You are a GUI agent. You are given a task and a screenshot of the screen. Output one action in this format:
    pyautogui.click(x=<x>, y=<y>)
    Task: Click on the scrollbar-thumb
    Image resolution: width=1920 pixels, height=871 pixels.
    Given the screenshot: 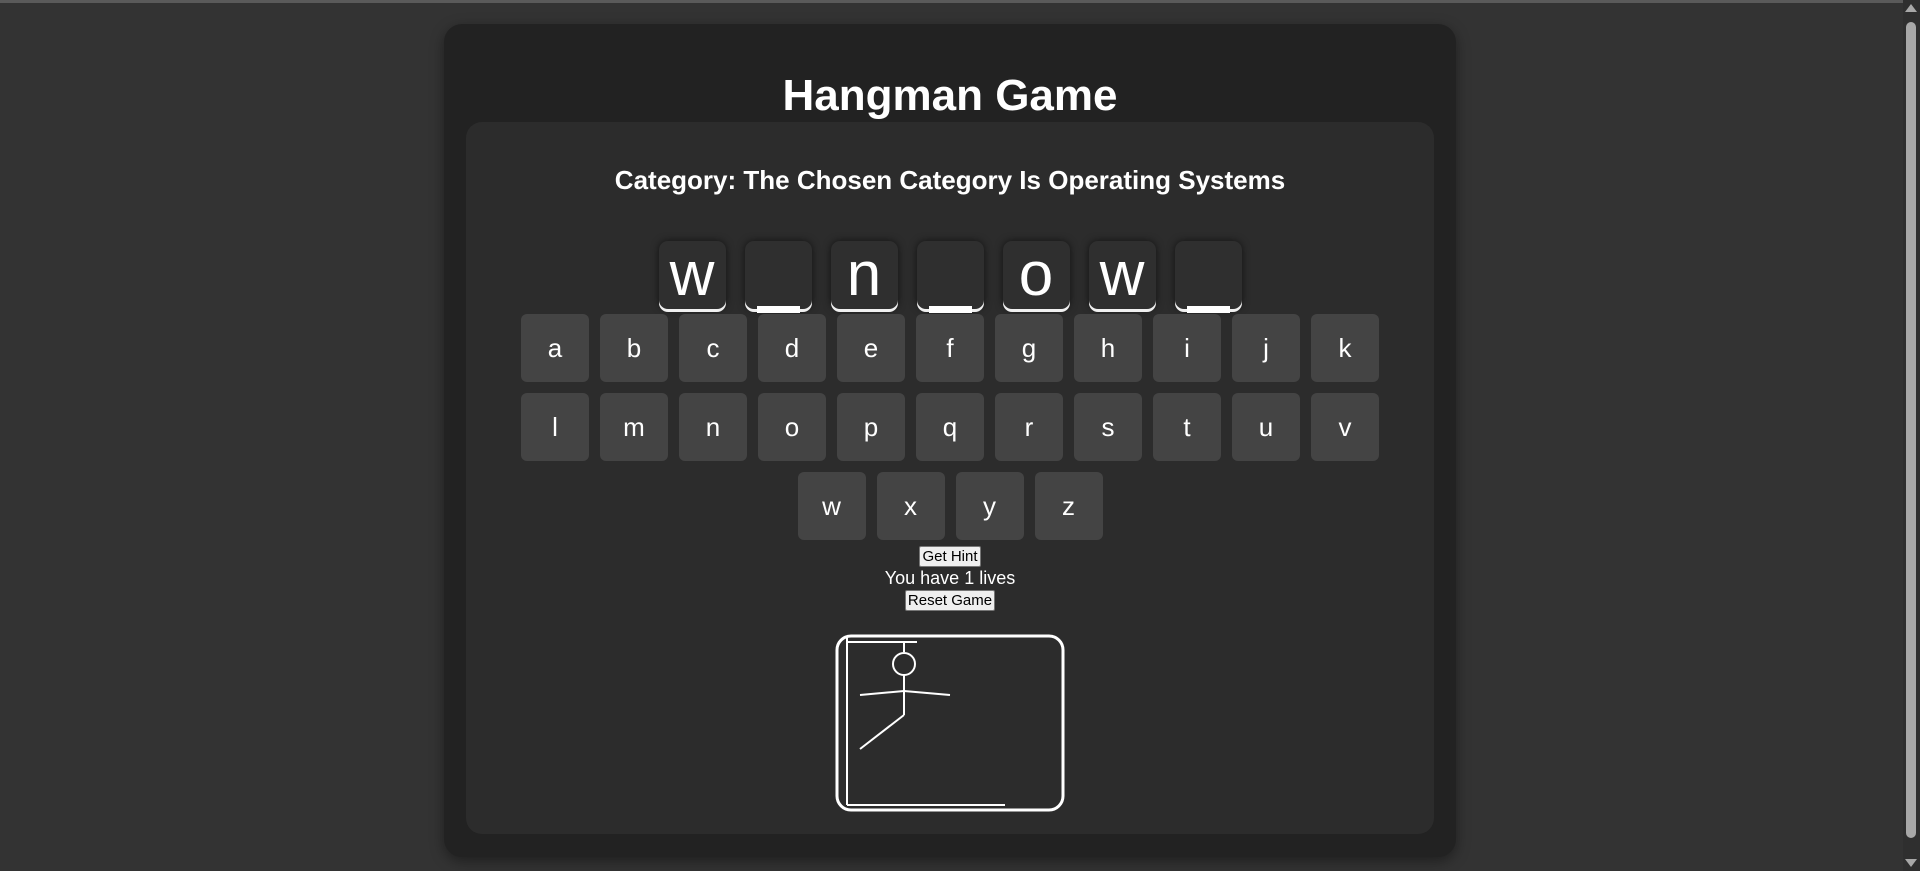 What is the action you would take?
    pyautogui.click(x=1911, y=430)
    